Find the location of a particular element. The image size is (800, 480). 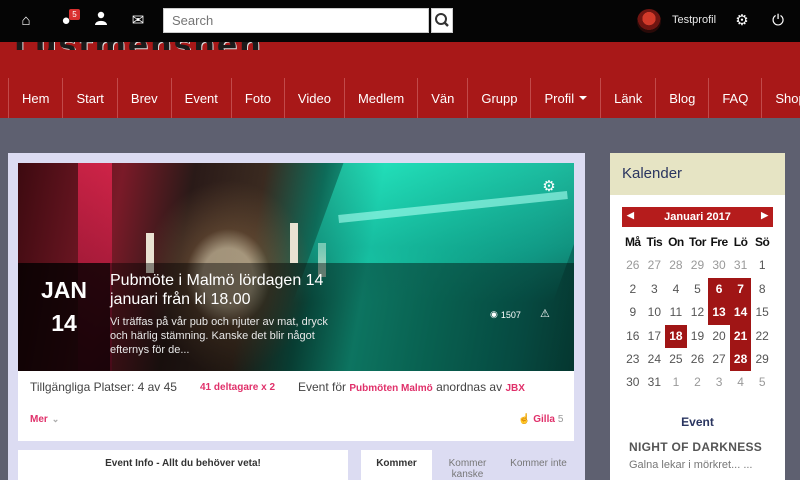

calendar-day: 1 is located at coordinates (762, 265).